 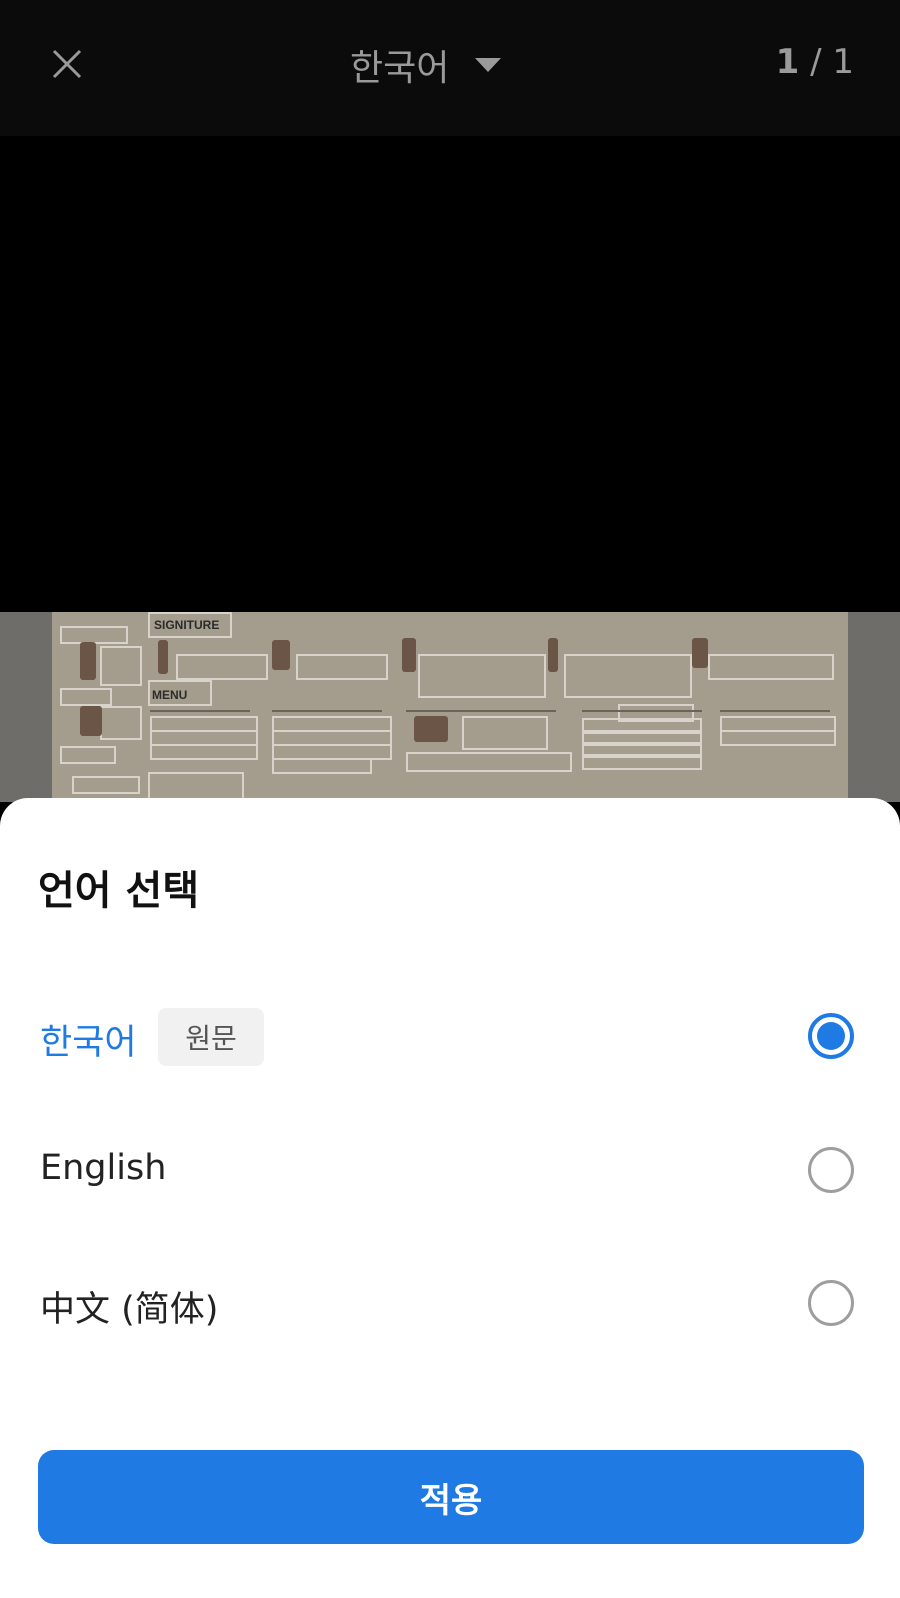 I want to click on radio-english, so click(x=831, y=1170).